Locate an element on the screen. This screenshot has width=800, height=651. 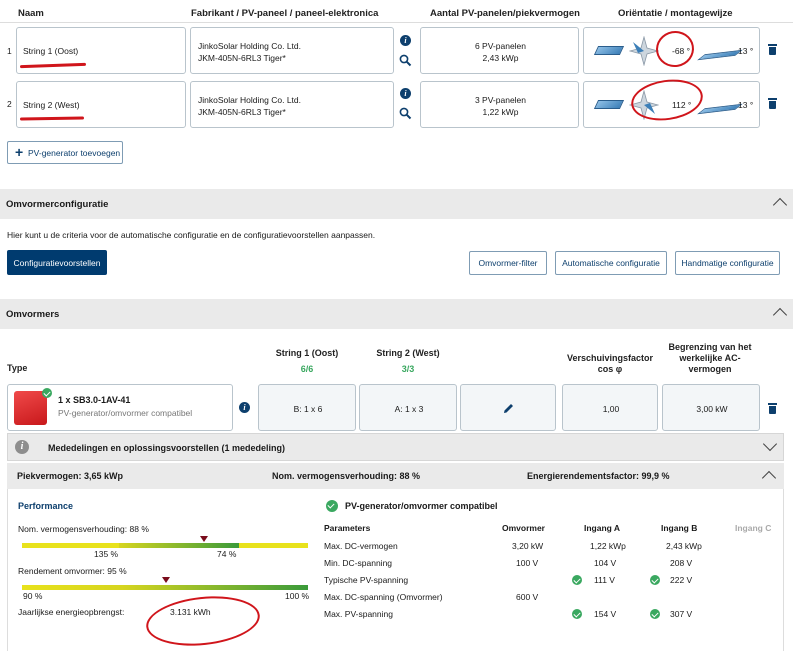
nom-ratio-bar is located at coordinates (165, 545).